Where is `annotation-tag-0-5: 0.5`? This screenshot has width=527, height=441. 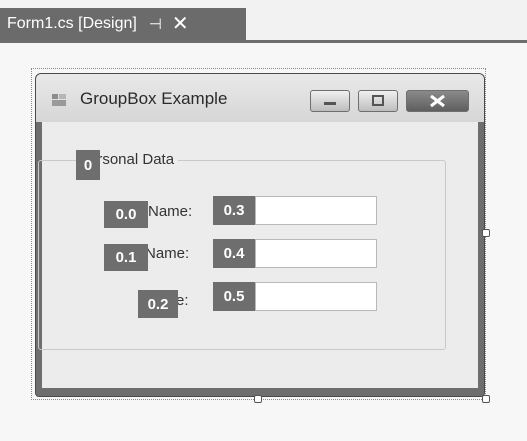
annotation-tag-0-5: 0.5 is located at coordinates (234, 296).